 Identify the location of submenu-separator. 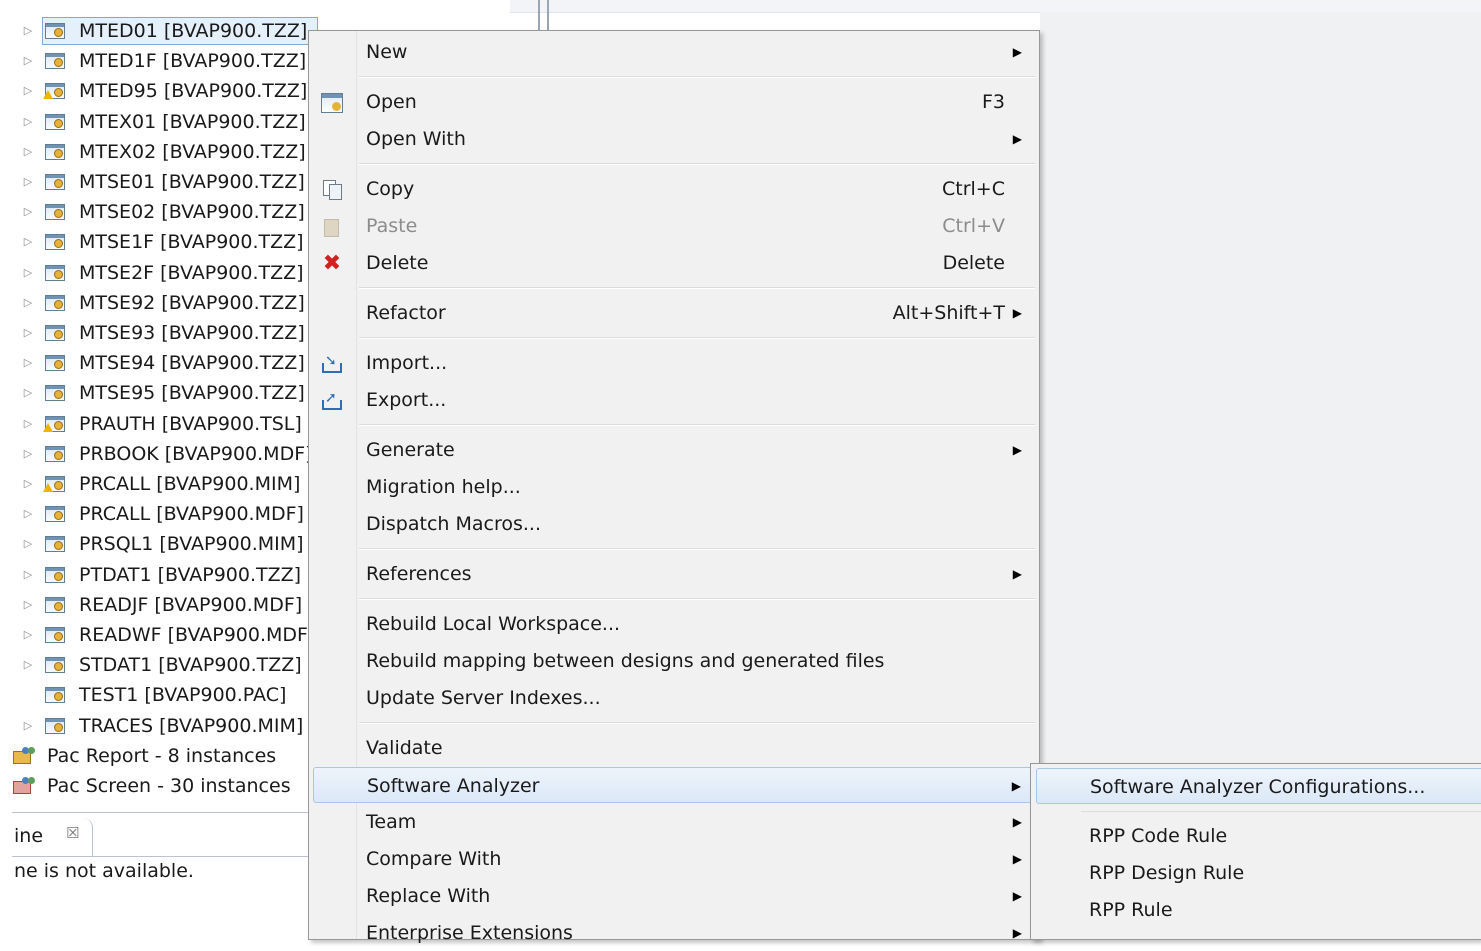
(1281, 811).